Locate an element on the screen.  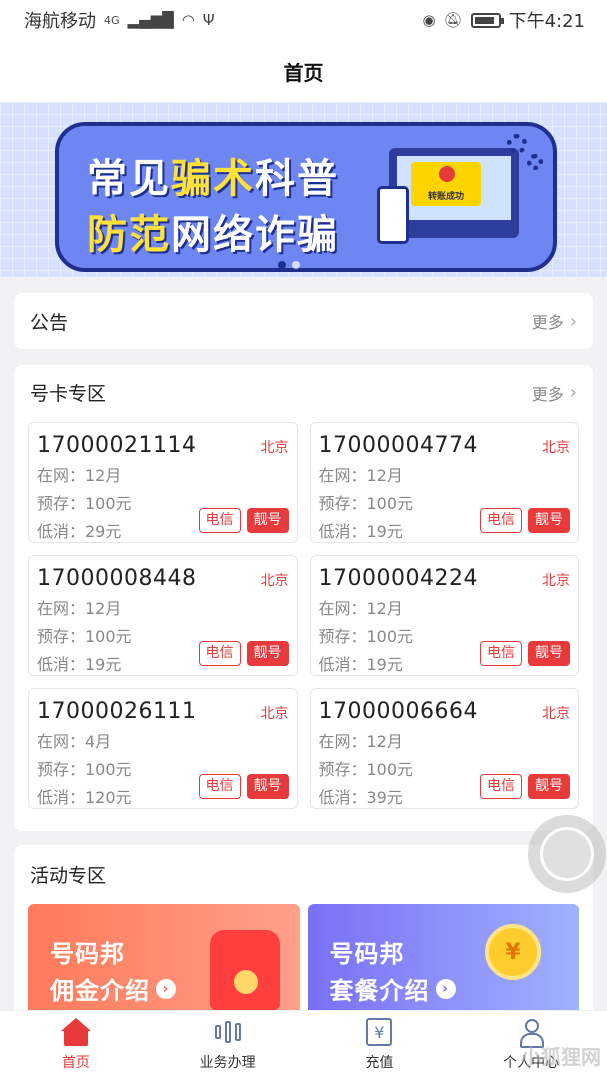
activity-banners: 号码邦 佣金介绍 › 号码邦 套餐介绍 › ¥ is located at coordinates (303, 958).